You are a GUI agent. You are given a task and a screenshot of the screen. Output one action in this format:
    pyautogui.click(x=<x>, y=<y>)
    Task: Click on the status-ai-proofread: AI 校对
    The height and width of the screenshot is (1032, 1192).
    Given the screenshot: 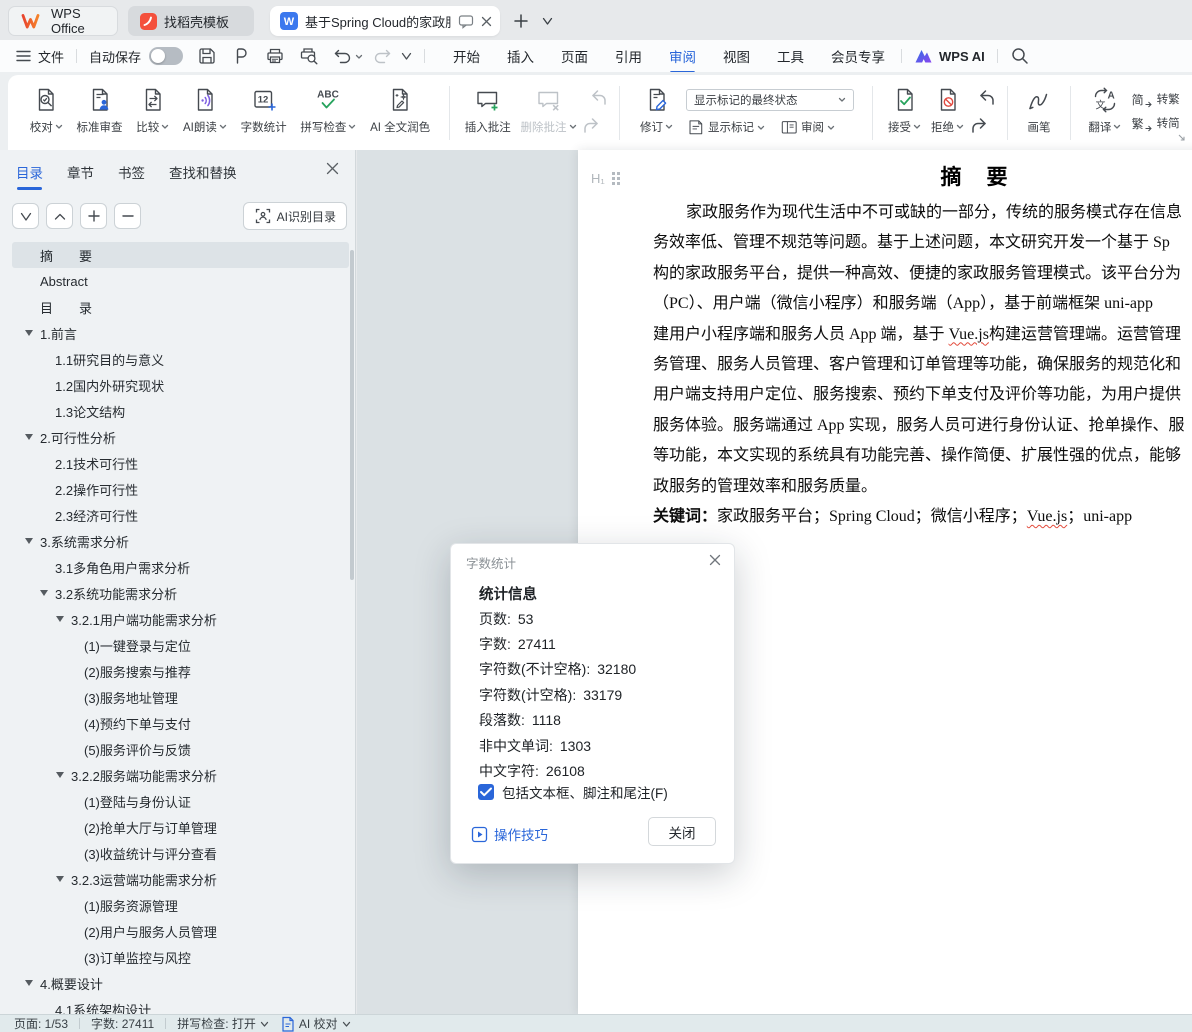 What is the action you would take?
    pyautogui.click(x=315, y=1023)
    